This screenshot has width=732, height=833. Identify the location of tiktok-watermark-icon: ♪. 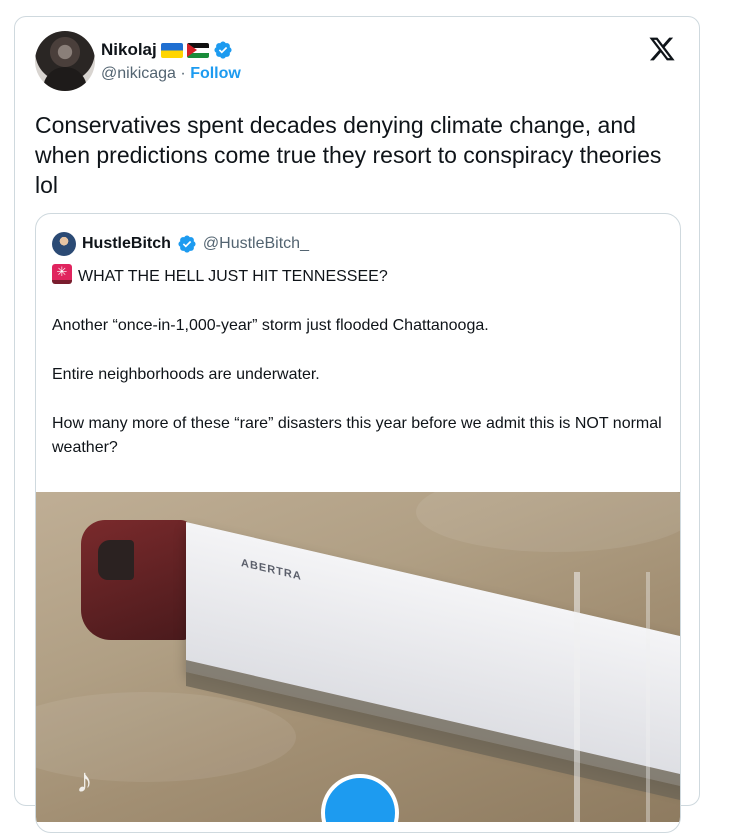
(84, 781).